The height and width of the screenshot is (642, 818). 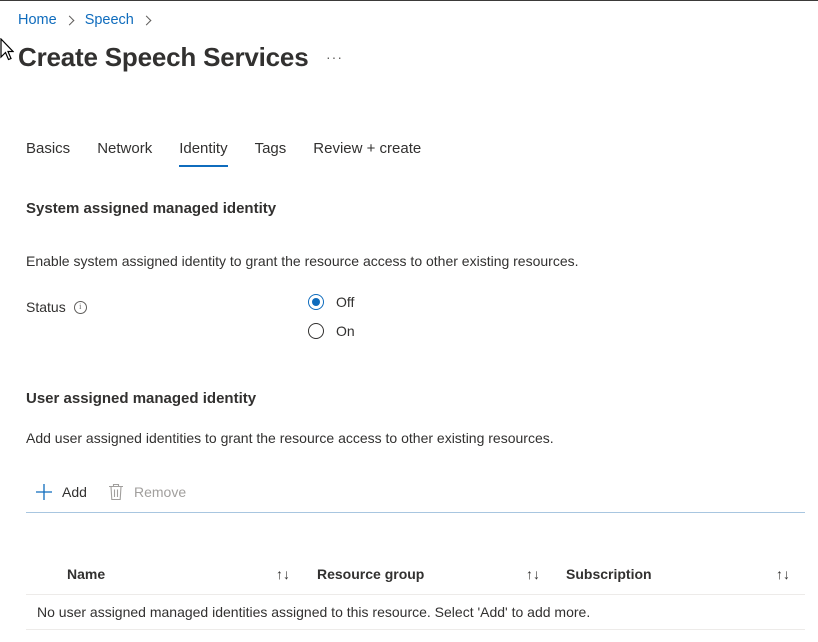 I want to click on breadcrumb-speech: Speech, so click(x=109, y=20).